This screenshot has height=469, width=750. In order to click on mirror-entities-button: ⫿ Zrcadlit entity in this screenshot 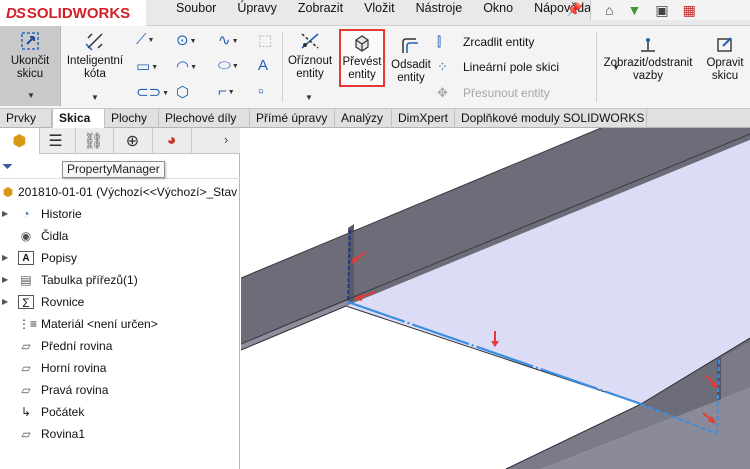, I will do `click(485, 42)`.